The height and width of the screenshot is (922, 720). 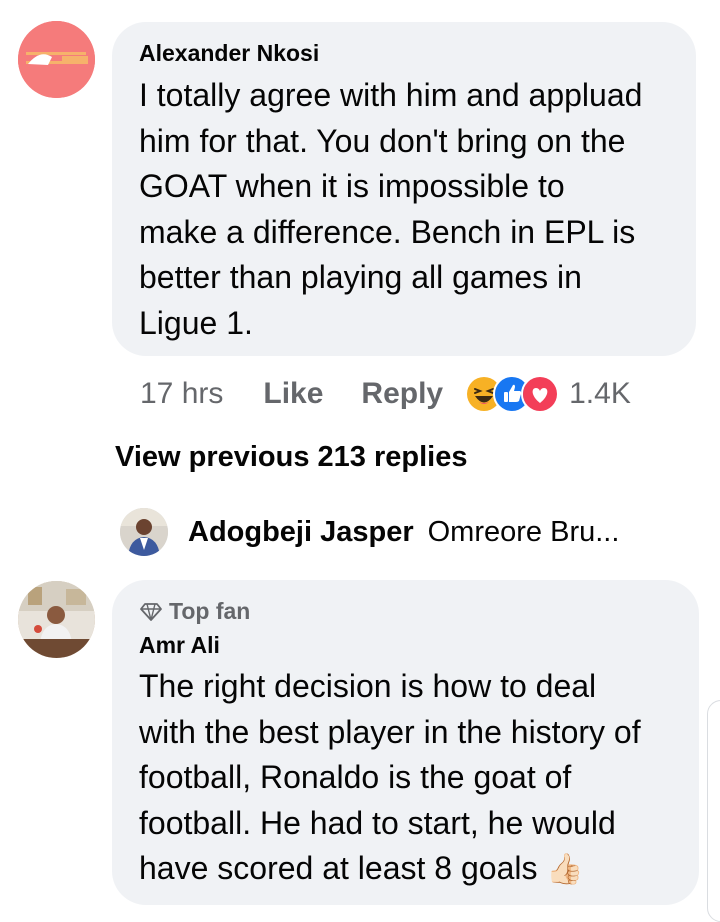 I want to click on diamond-icon, so click(x=151, y=611).